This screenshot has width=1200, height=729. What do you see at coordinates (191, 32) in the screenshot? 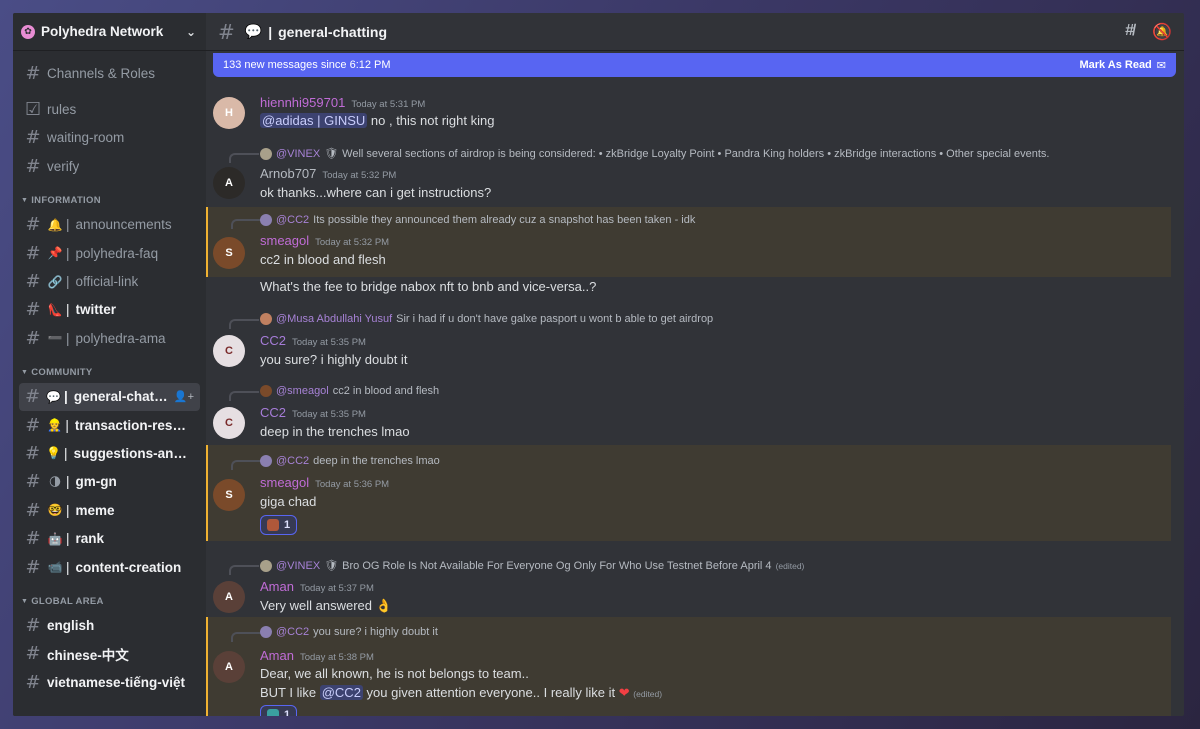
I see `chevron-down-icon: ⌄` at bounding box center [191, 32].